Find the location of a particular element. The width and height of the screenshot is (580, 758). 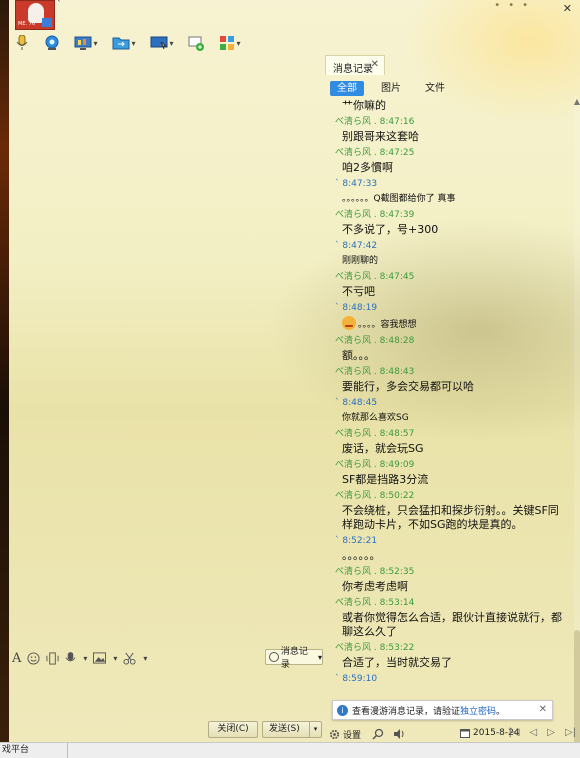

message-body: 你考虑考虑啊 is located at coordinates (375, 586).